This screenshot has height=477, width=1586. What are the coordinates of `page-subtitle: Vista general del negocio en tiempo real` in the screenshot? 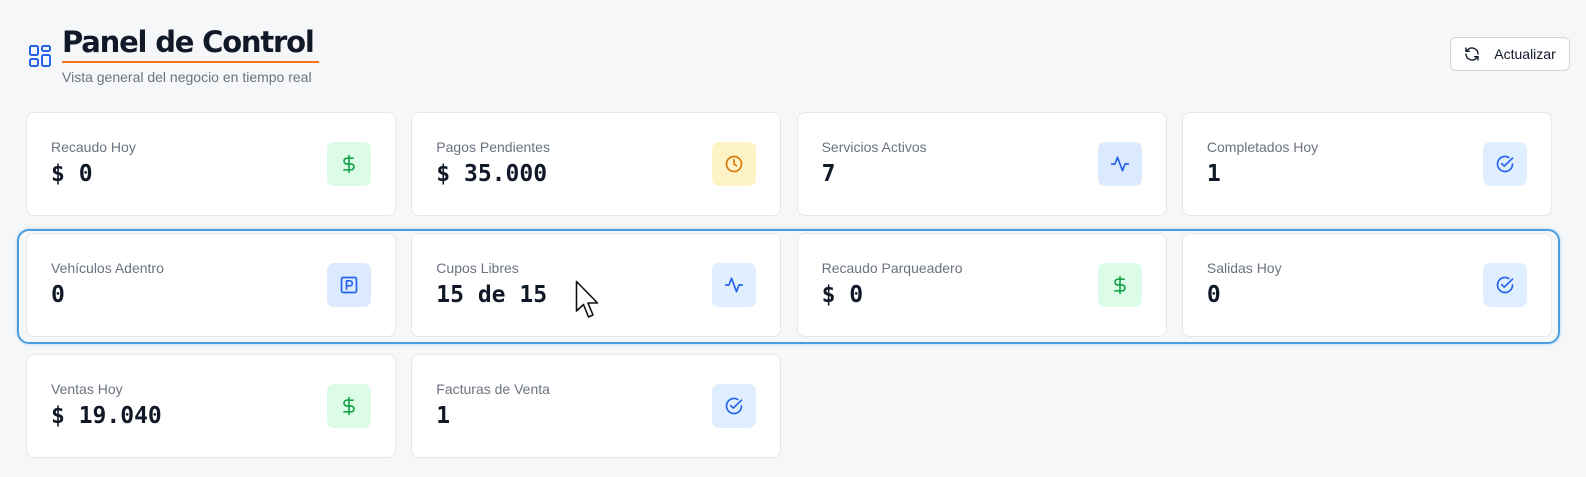 It's located at (187, 77).